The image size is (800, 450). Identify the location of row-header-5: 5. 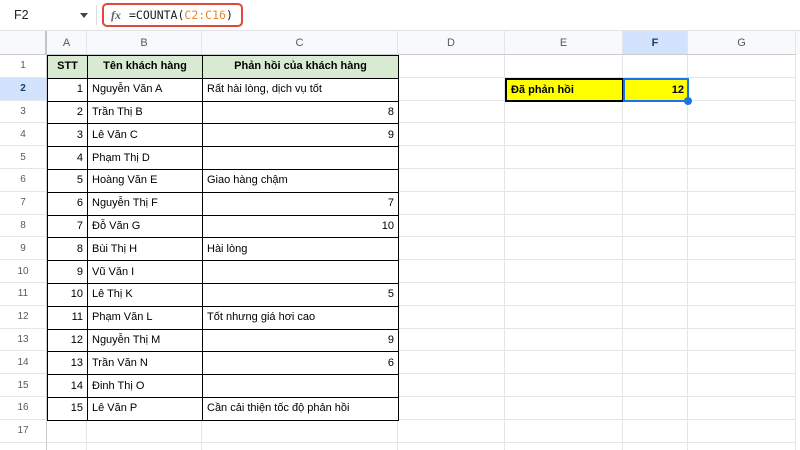
(23, 157).